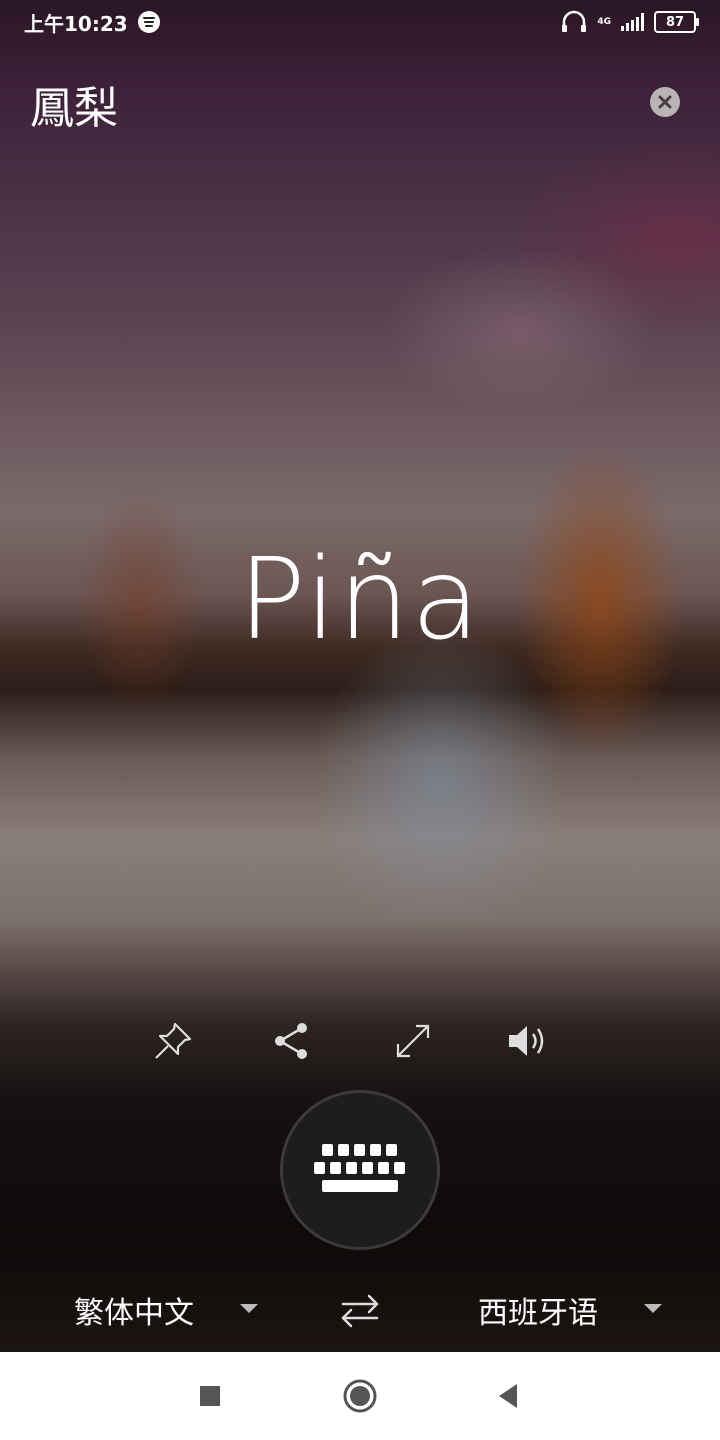 This screenshot has width=720, height=1440. I want to click on recents-icon, so click(210, 1396).